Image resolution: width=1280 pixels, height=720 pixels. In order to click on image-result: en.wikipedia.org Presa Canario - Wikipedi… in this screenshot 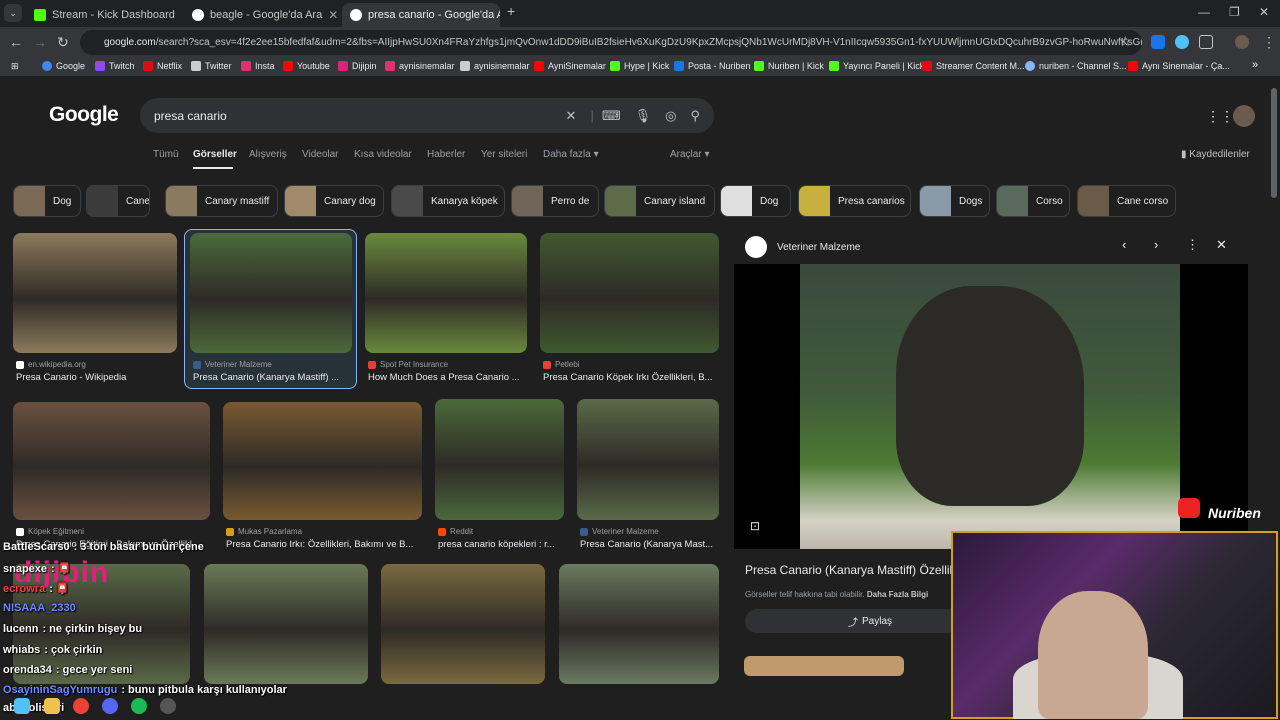, I will do `click(95, 313)`.